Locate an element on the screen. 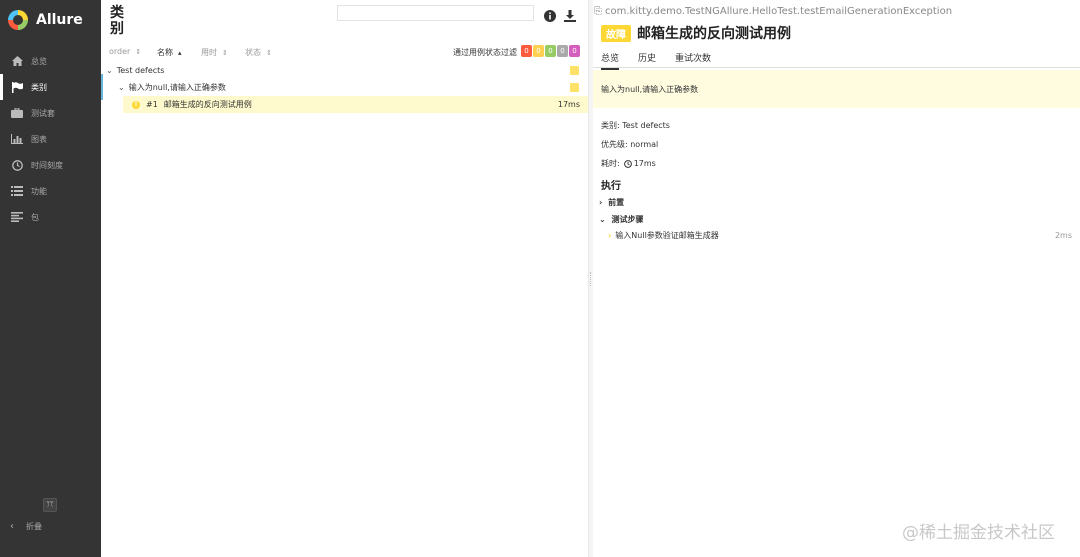 This screenshot has width=1080, height=557. steps-label: 测试步骤 is located at coordinates (627, 219).